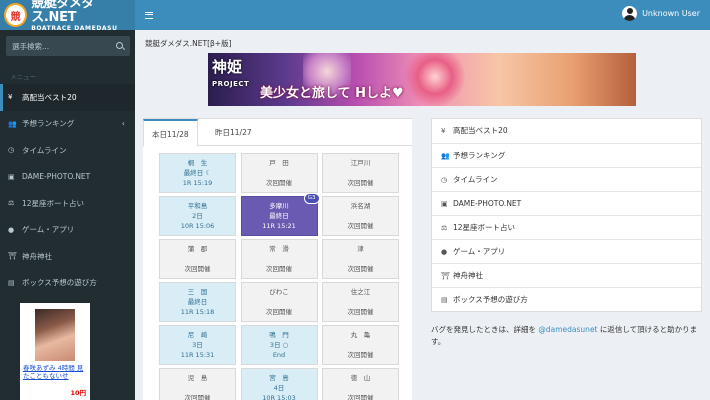 This screenshot has height=400, width=710. Describe the element at coordinates (487, 203) in the screenshot. I see `right-menu-label: DAME-PHOTO.NET` at that location.